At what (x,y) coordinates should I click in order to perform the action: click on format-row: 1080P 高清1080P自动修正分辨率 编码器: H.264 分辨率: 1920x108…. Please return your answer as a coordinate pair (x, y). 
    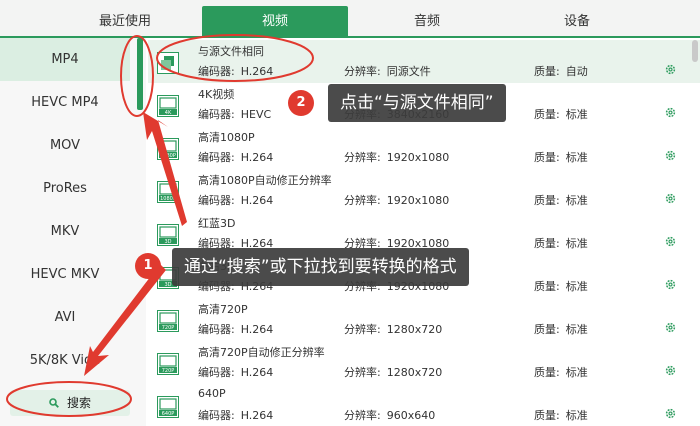
    Looking at the image, I should click on (424, 190).